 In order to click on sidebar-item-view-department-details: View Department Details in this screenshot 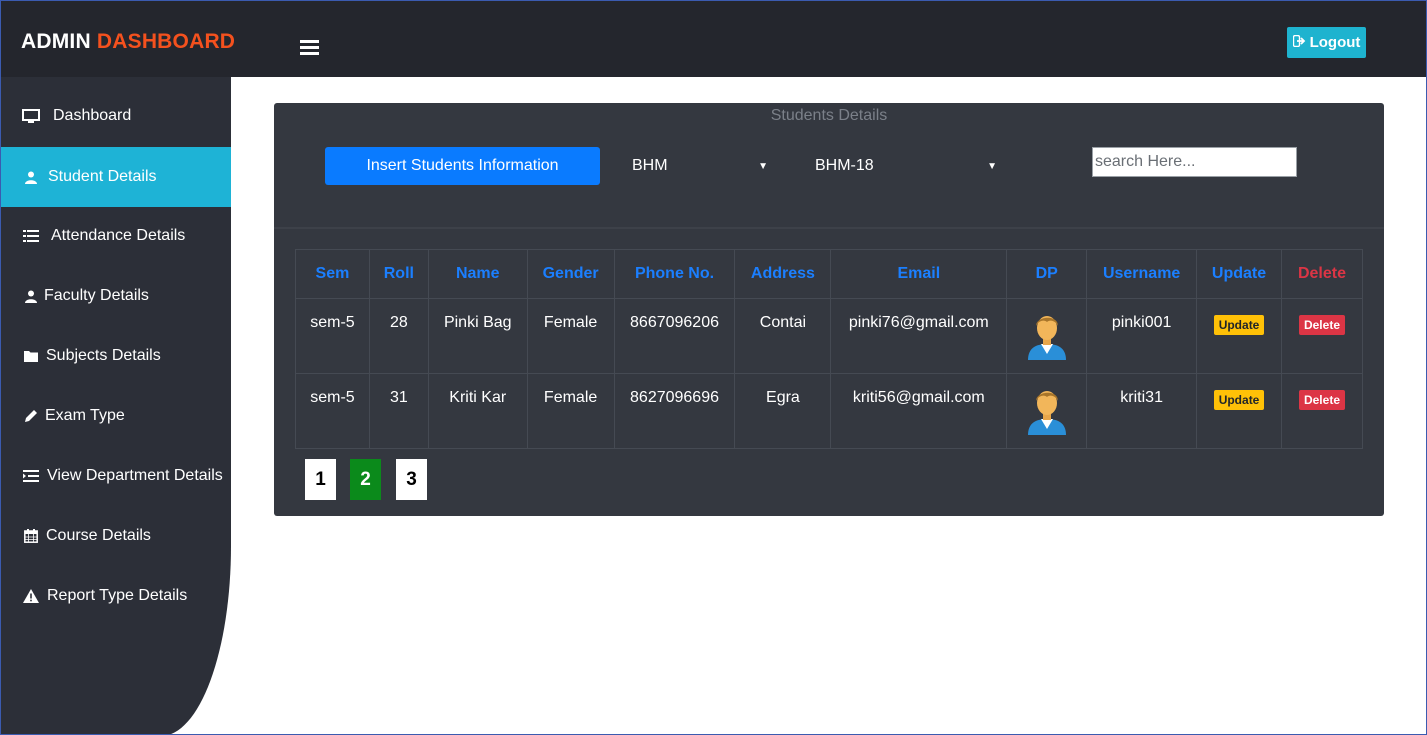, I will do `click(116, 476)`.